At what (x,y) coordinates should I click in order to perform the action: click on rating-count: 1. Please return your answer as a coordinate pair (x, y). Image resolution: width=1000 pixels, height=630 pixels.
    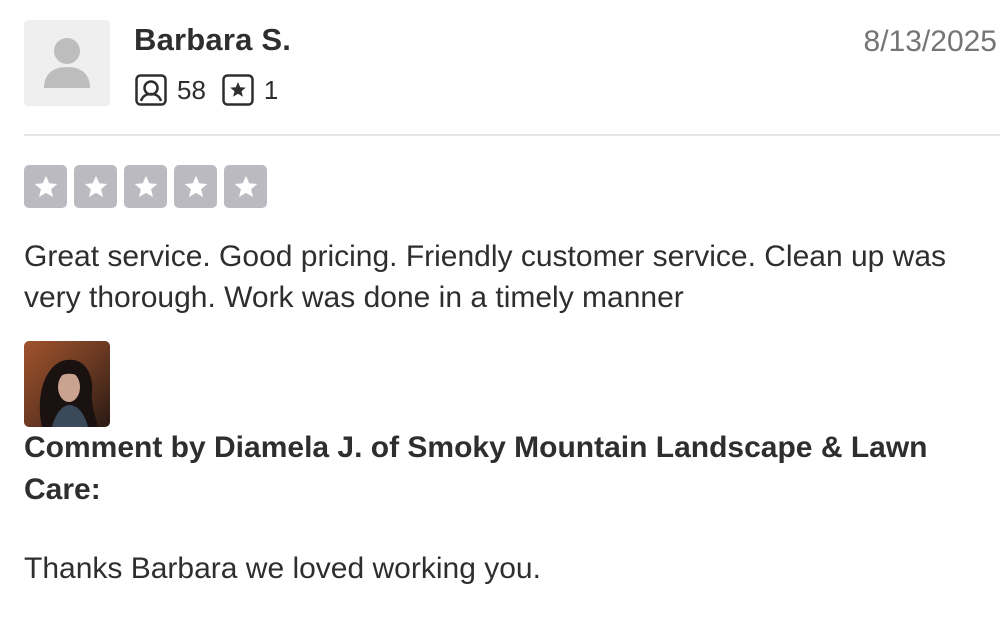
    Looking at the image, I should click on (271, 89).